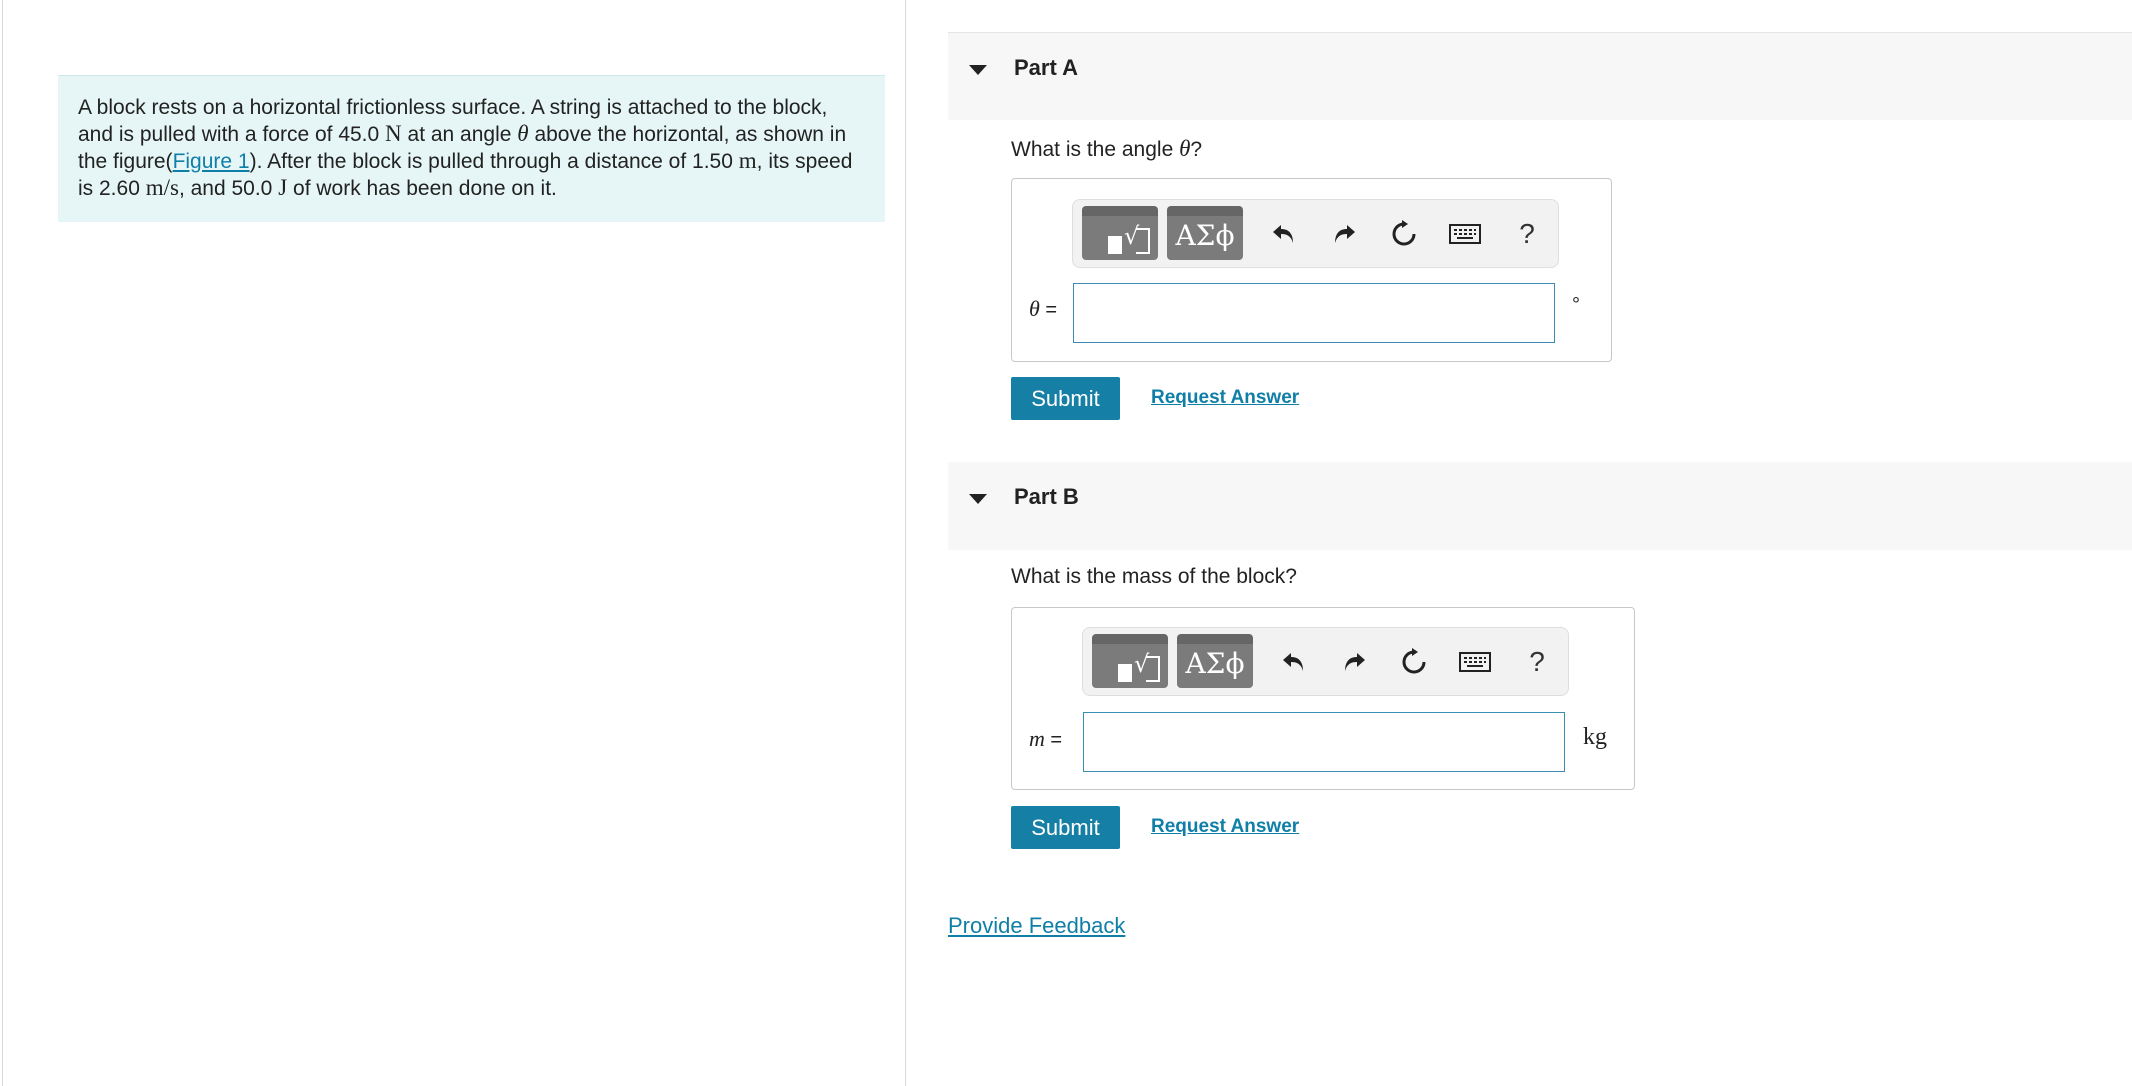  Describe the element at coordinates (1036, 926) in the screenshot. I see `provide-feedback-link: Provide Feedback` at that location.